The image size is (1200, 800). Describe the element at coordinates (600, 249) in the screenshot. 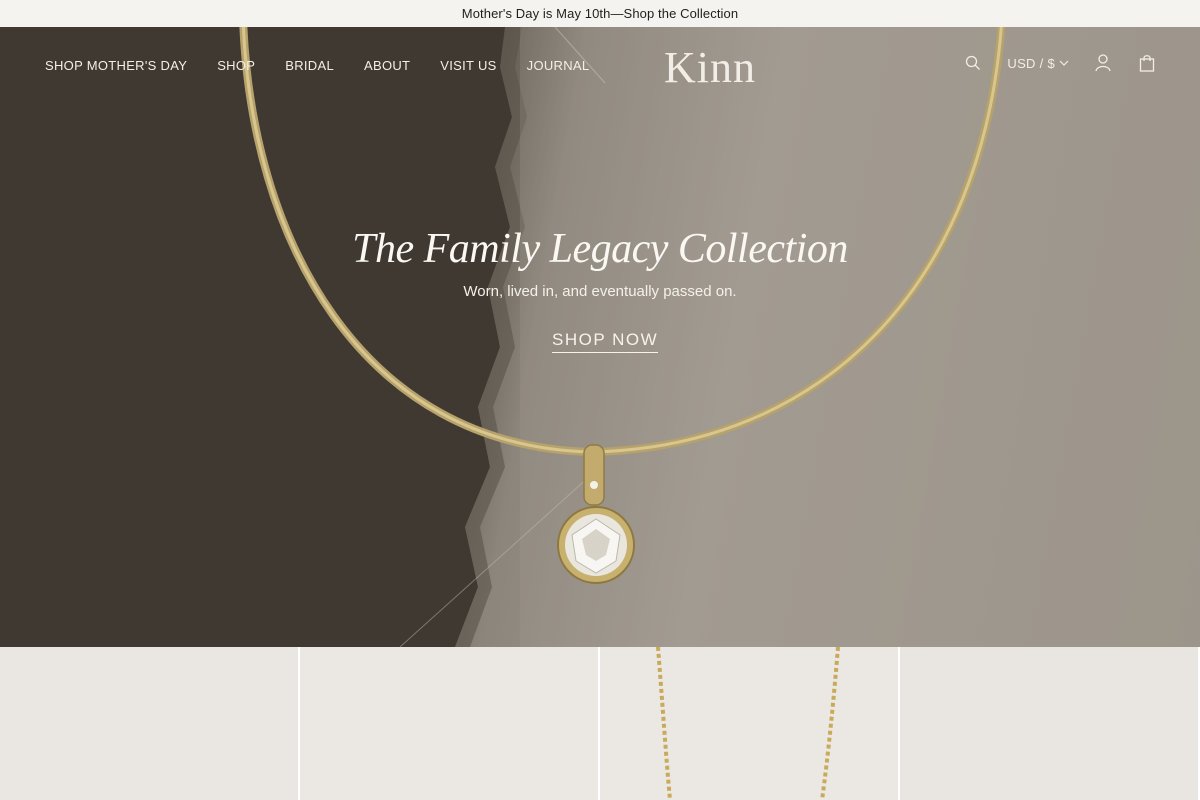

I see `hero-title: The Family Legacy Collection` at that location.